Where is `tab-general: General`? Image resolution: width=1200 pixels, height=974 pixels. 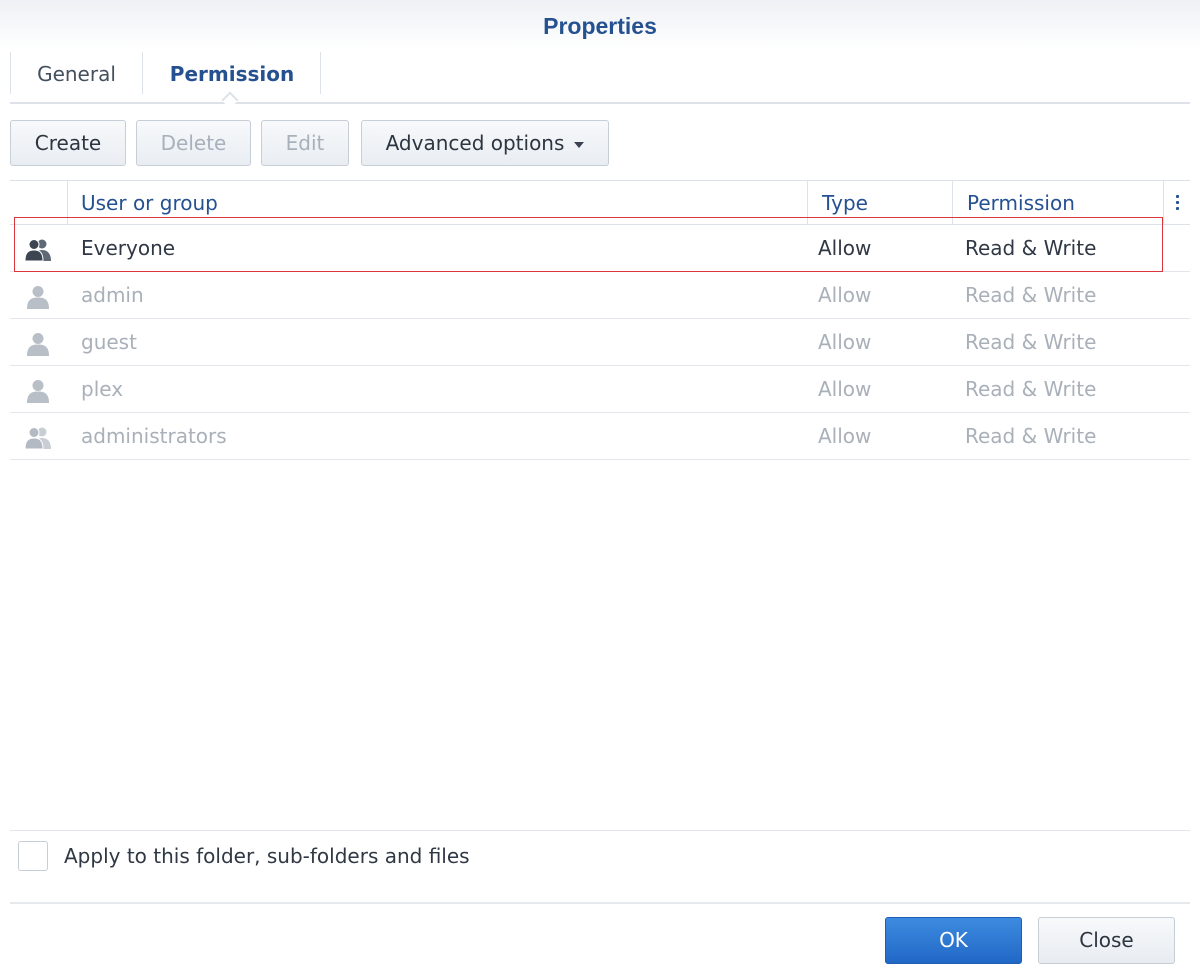 tab-general: General is located at coordinates (76, 73).